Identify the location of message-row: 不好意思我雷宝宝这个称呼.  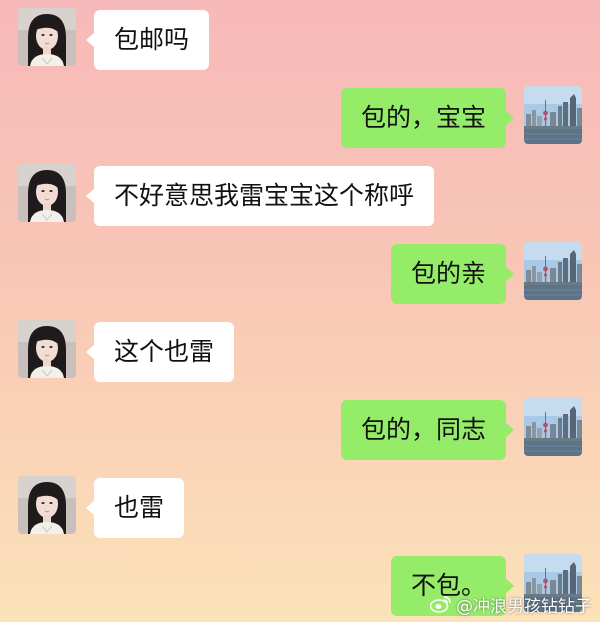
(300, 192).